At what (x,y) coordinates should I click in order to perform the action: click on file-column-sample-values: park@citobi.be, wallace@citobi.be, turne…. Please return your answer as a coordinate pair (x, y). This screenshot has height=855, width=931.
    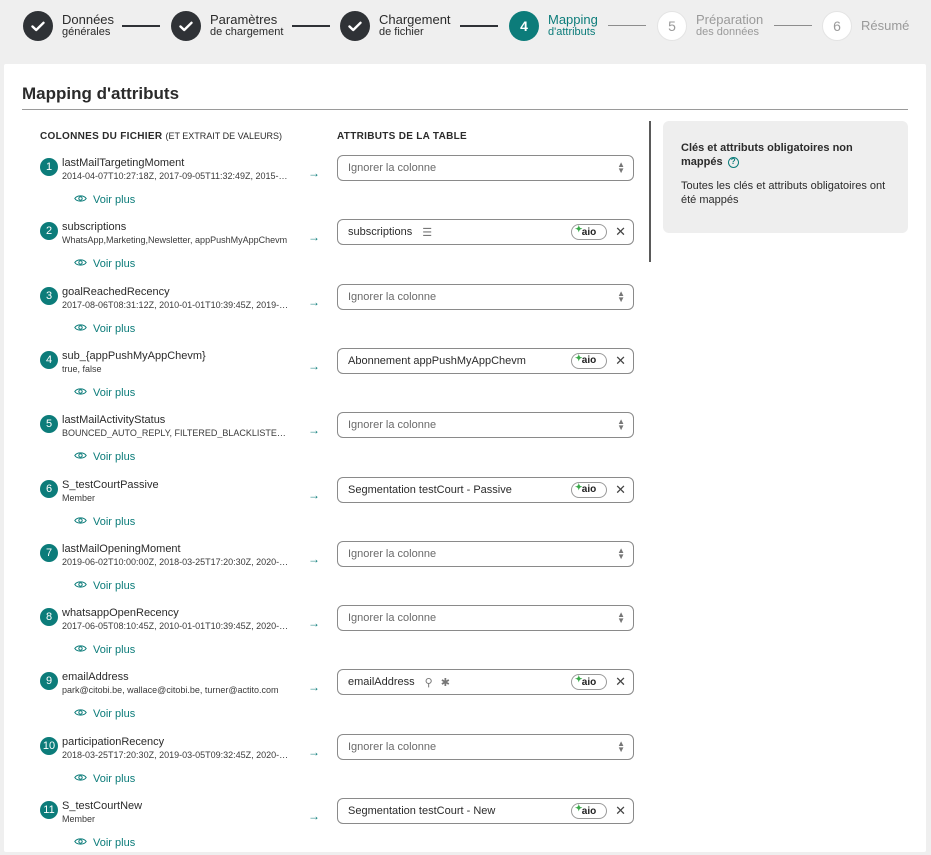
    Looking at the image, I should click on (170, 690).